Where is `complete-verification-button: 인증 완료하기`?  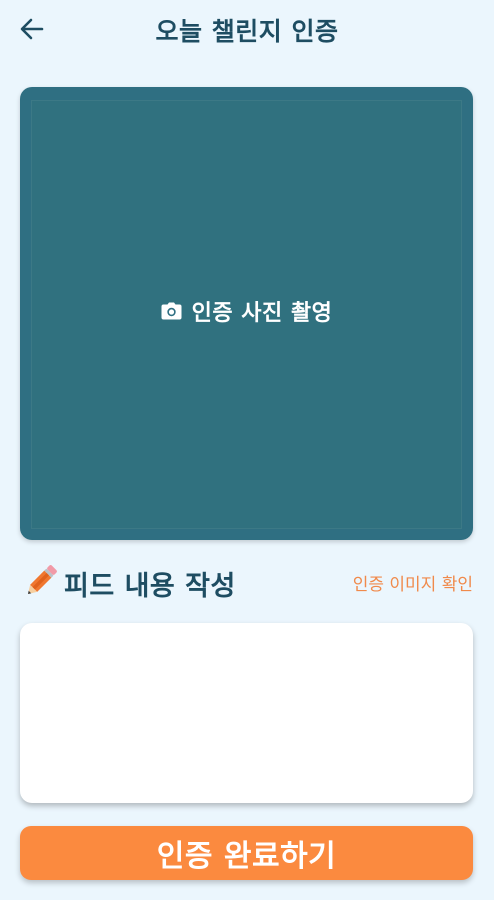 complete-verification-button: 인증 완료하기 is located at coordinates (246, 853).